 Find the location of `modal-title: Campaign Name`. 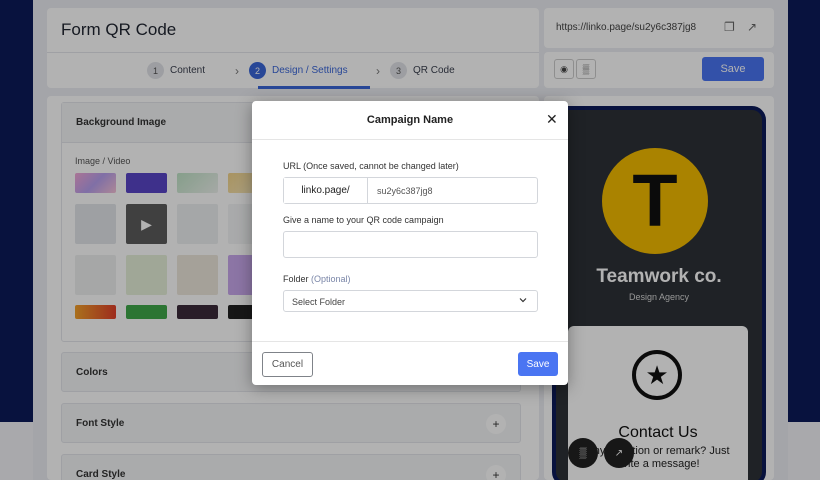

modal-title: Campaign Name is located at coordinates (410, 120).